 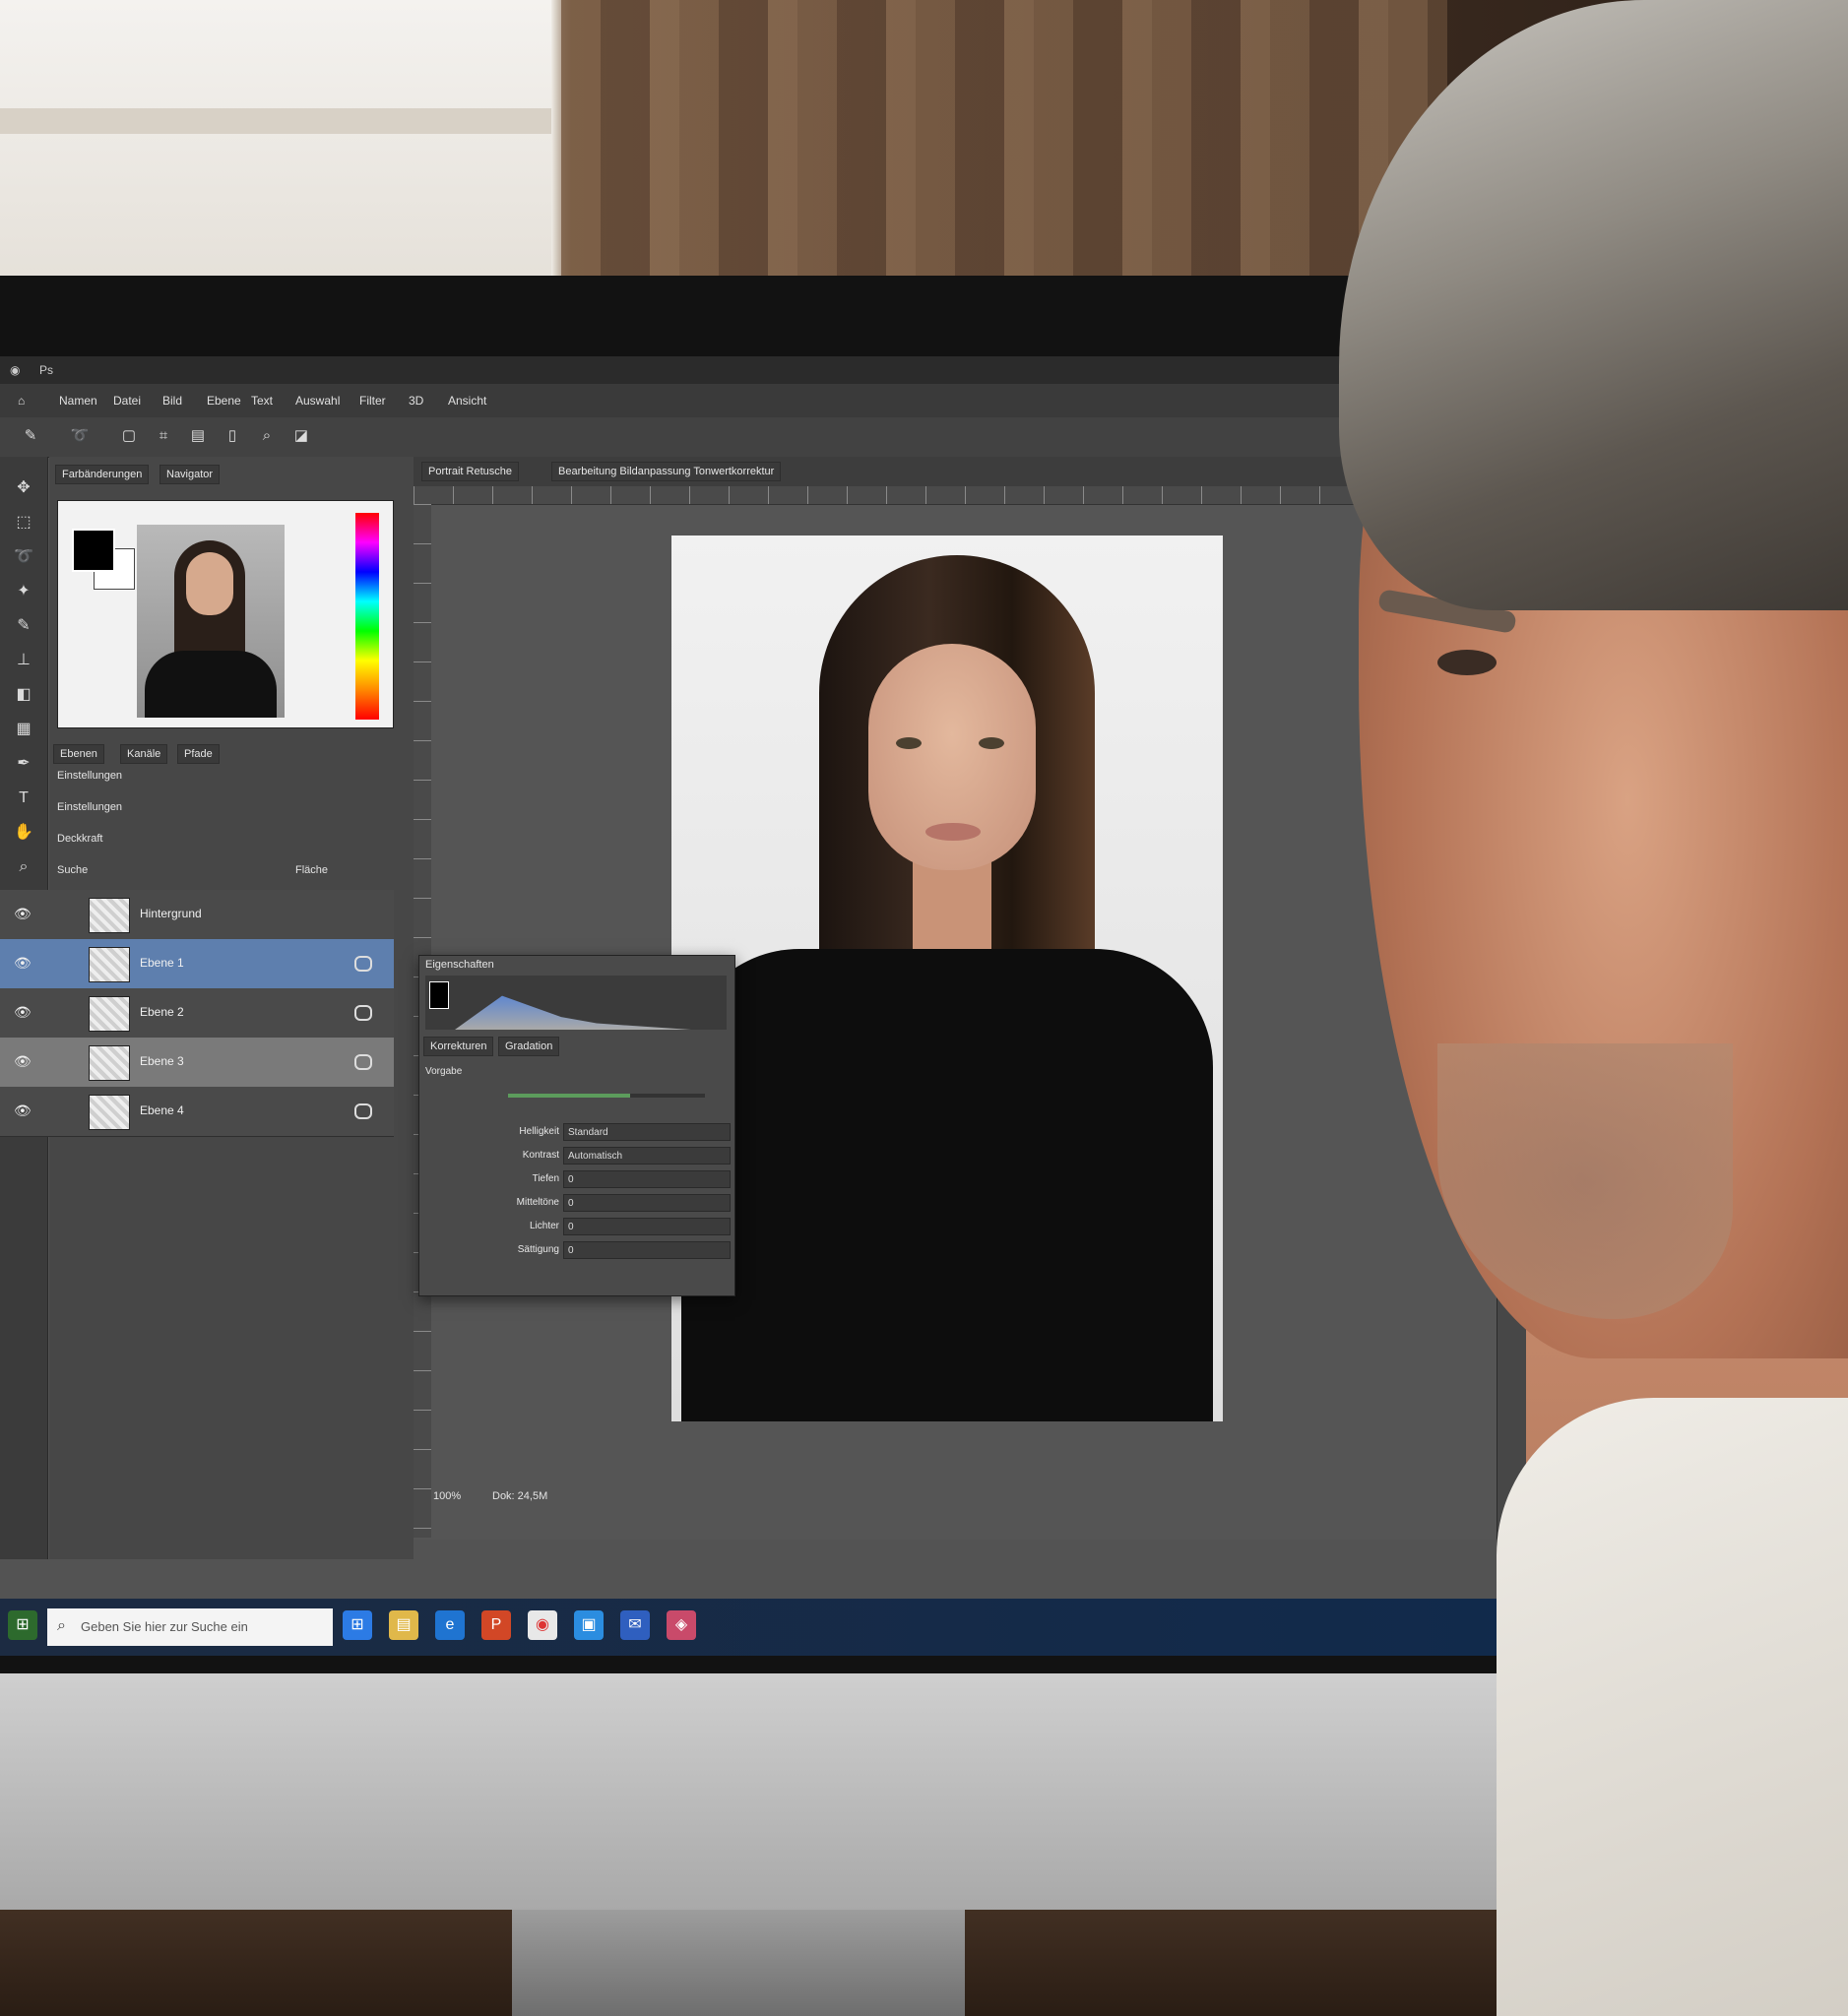 I want to click on menu-home-icon: ⌂, so click(x=22, y=401).